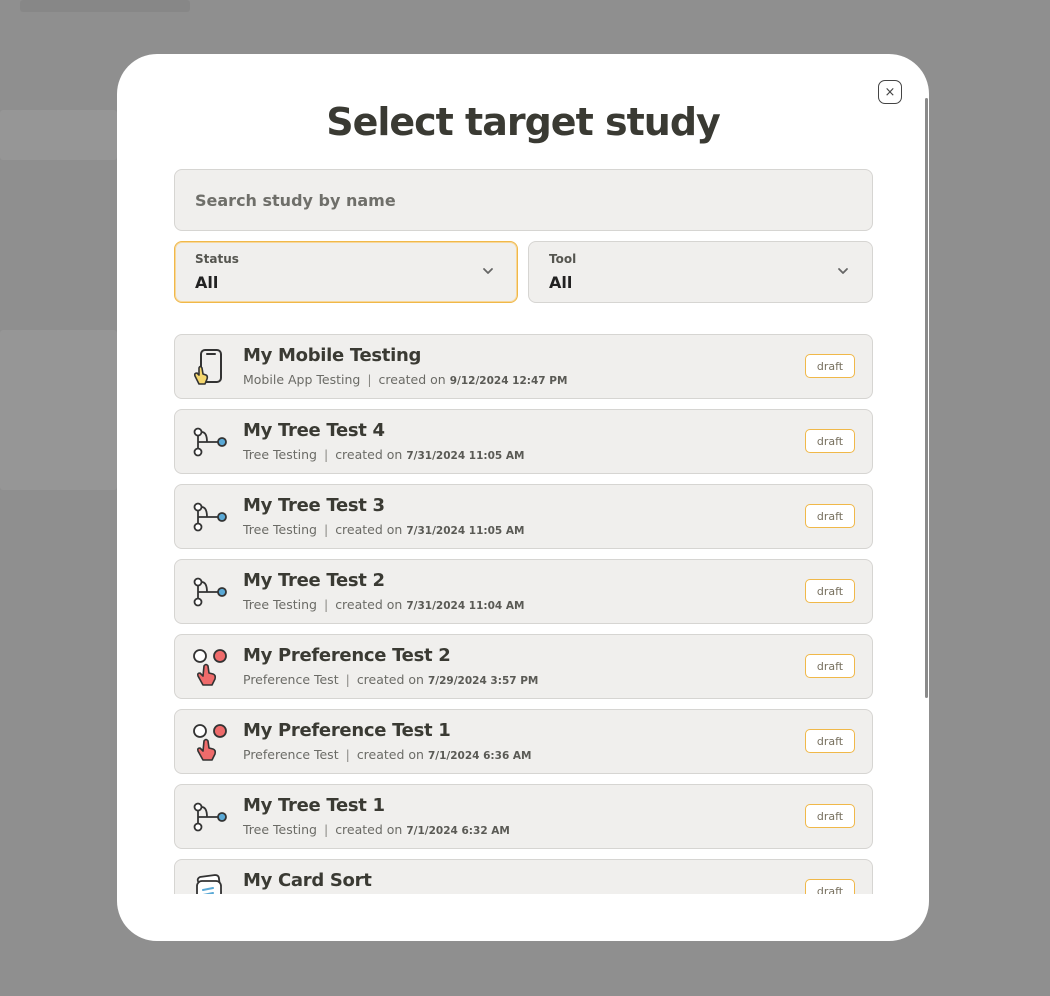  I want to click on card-sort-icon, so click(209, 884).